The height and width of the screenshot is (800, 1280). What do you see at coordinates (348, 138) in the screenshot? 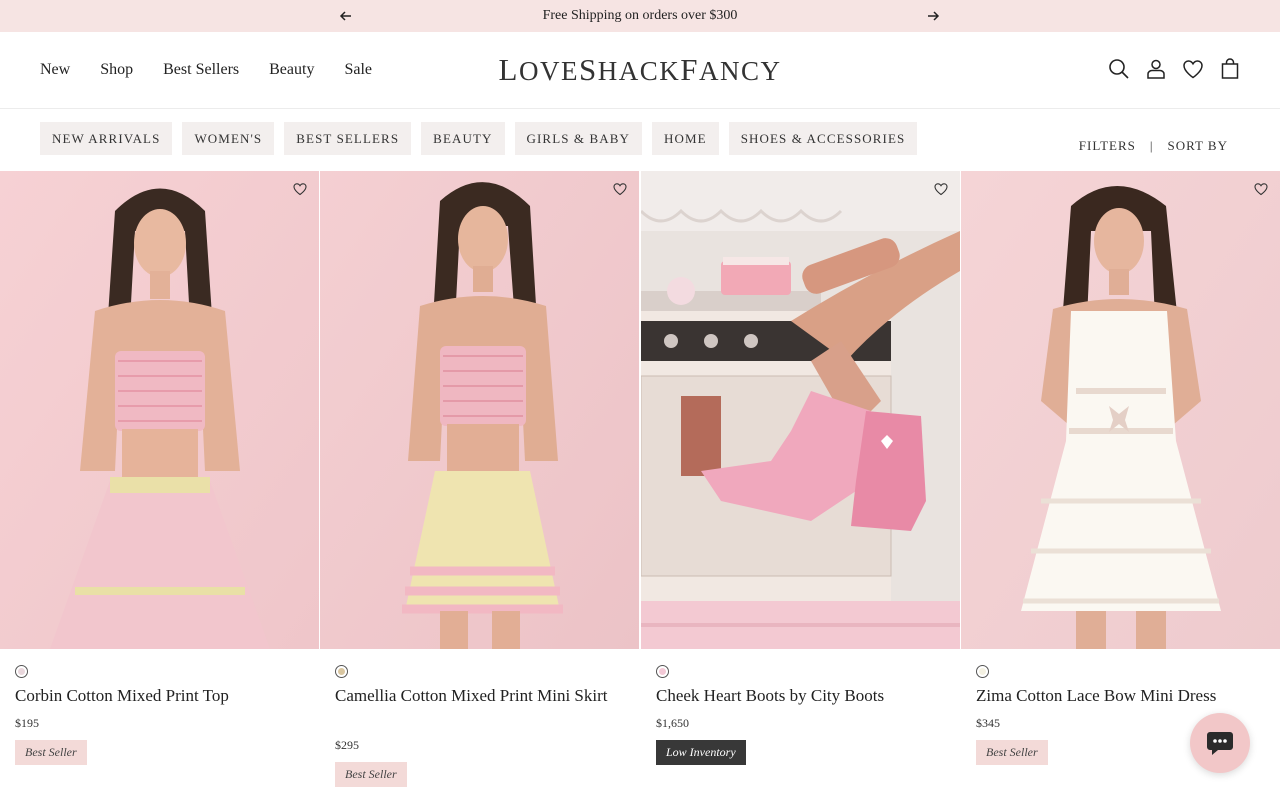
I see `category-best-sellers: BEST SELLERS` at bounding box center [348, 138].